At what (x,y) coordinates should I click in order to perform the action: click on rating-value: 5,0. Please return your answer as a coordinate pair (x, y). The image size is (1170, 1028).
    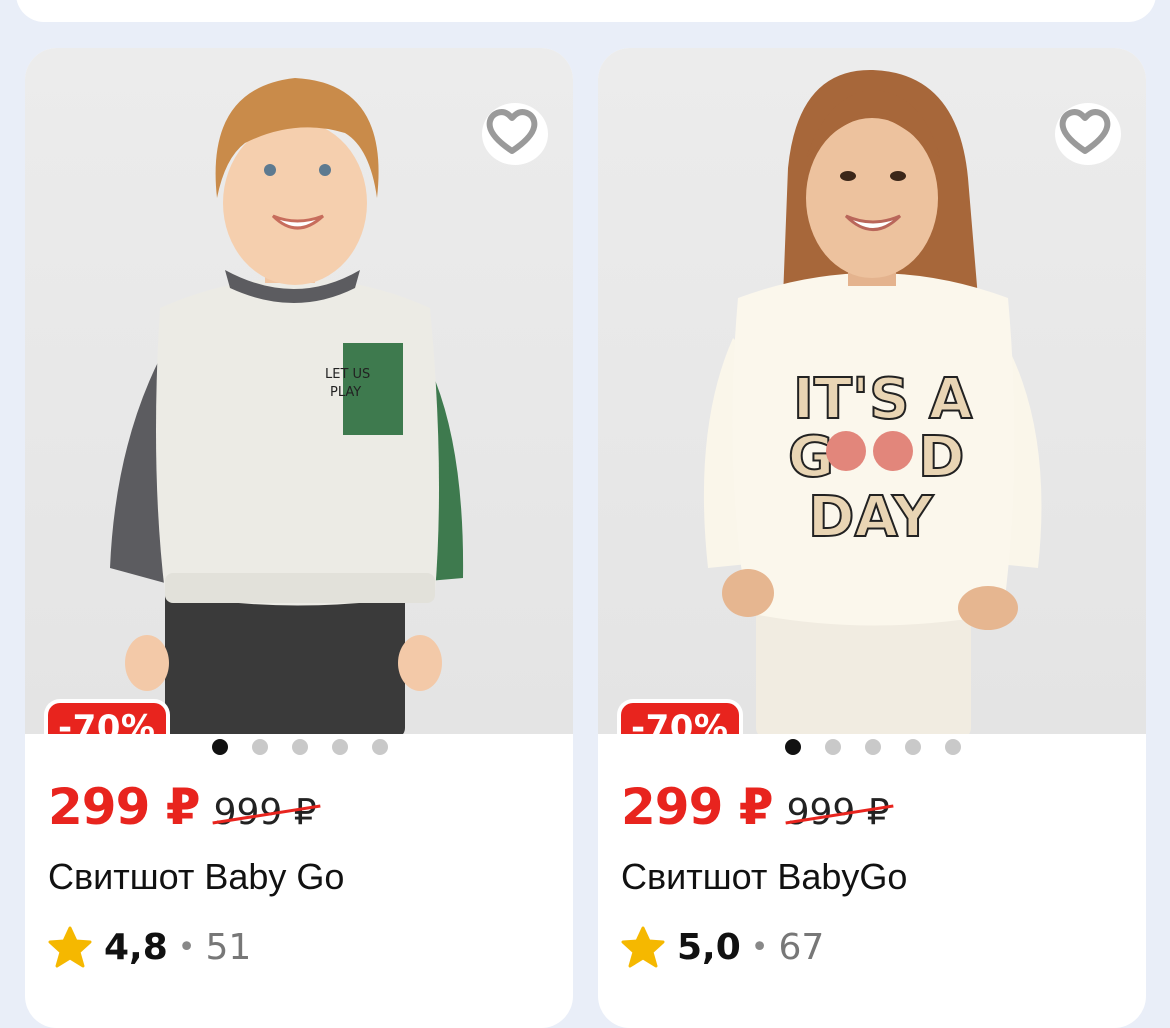
    Looking at the image, I should click on (709, 947).